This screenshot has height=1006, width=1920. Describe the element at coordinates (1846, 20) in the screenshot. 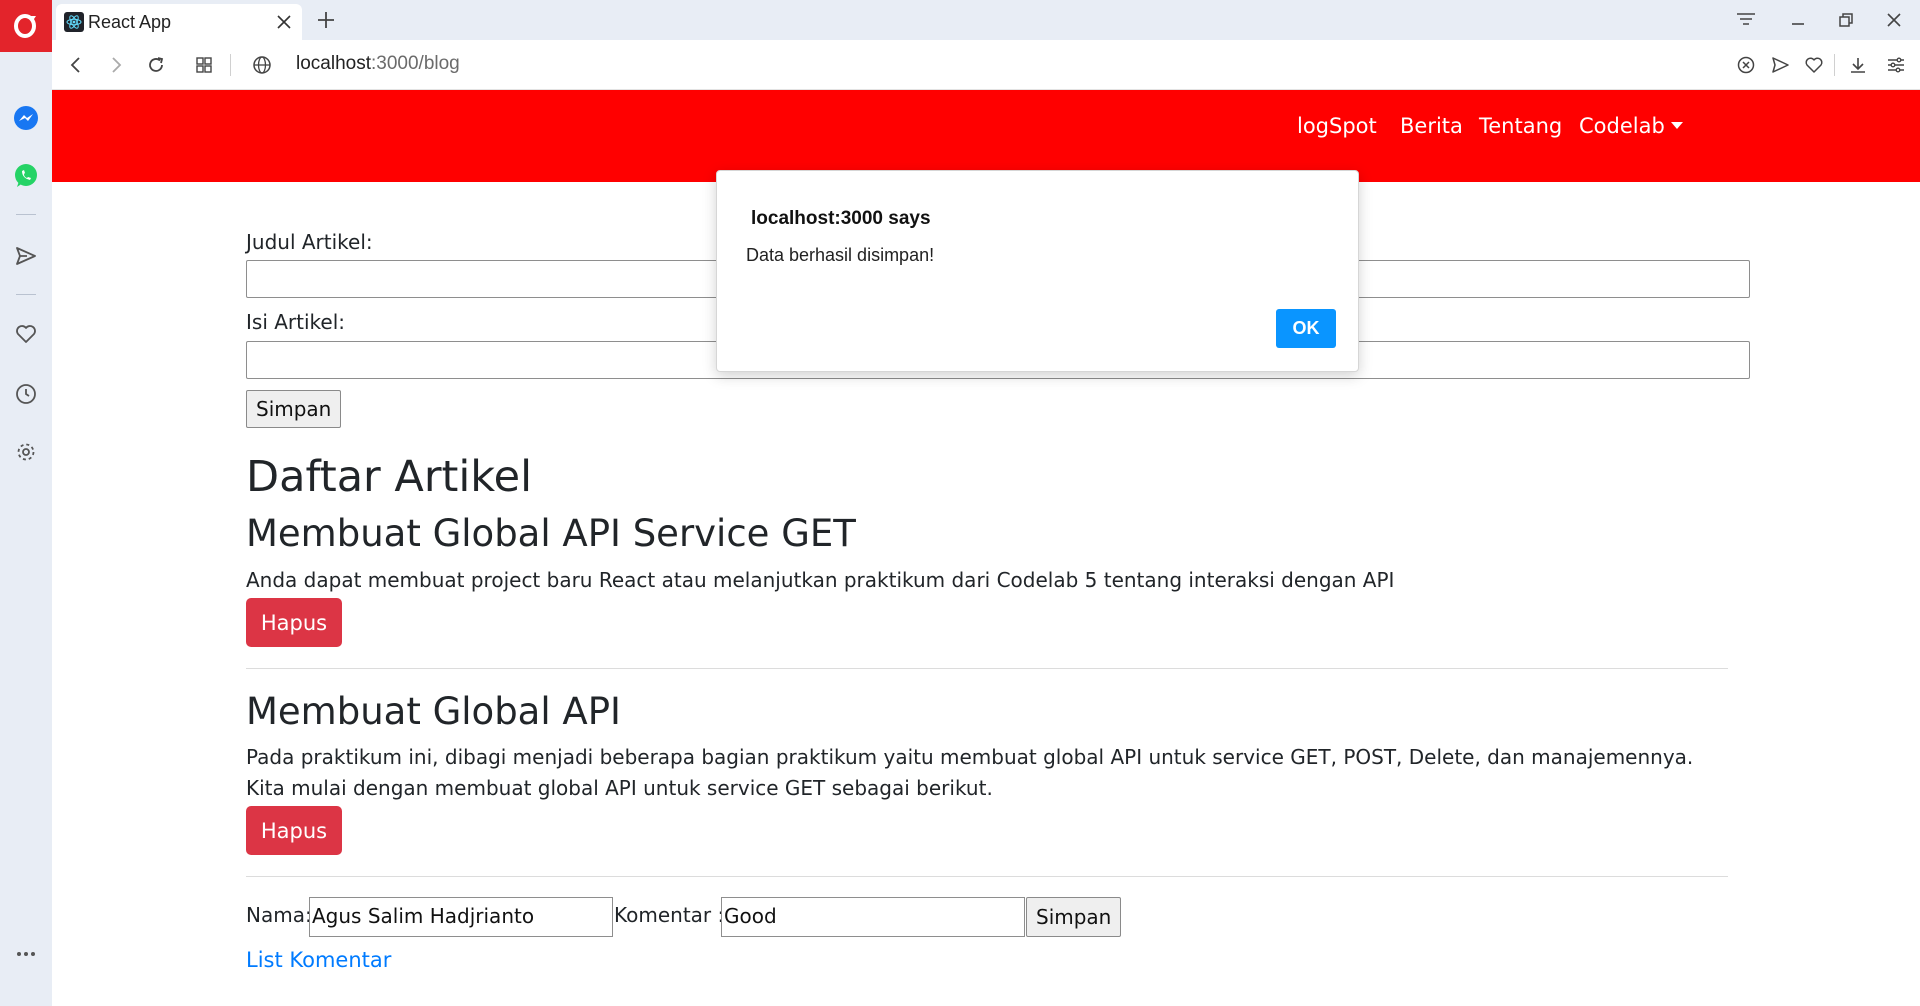

I see `restore-window-icon` at that location.